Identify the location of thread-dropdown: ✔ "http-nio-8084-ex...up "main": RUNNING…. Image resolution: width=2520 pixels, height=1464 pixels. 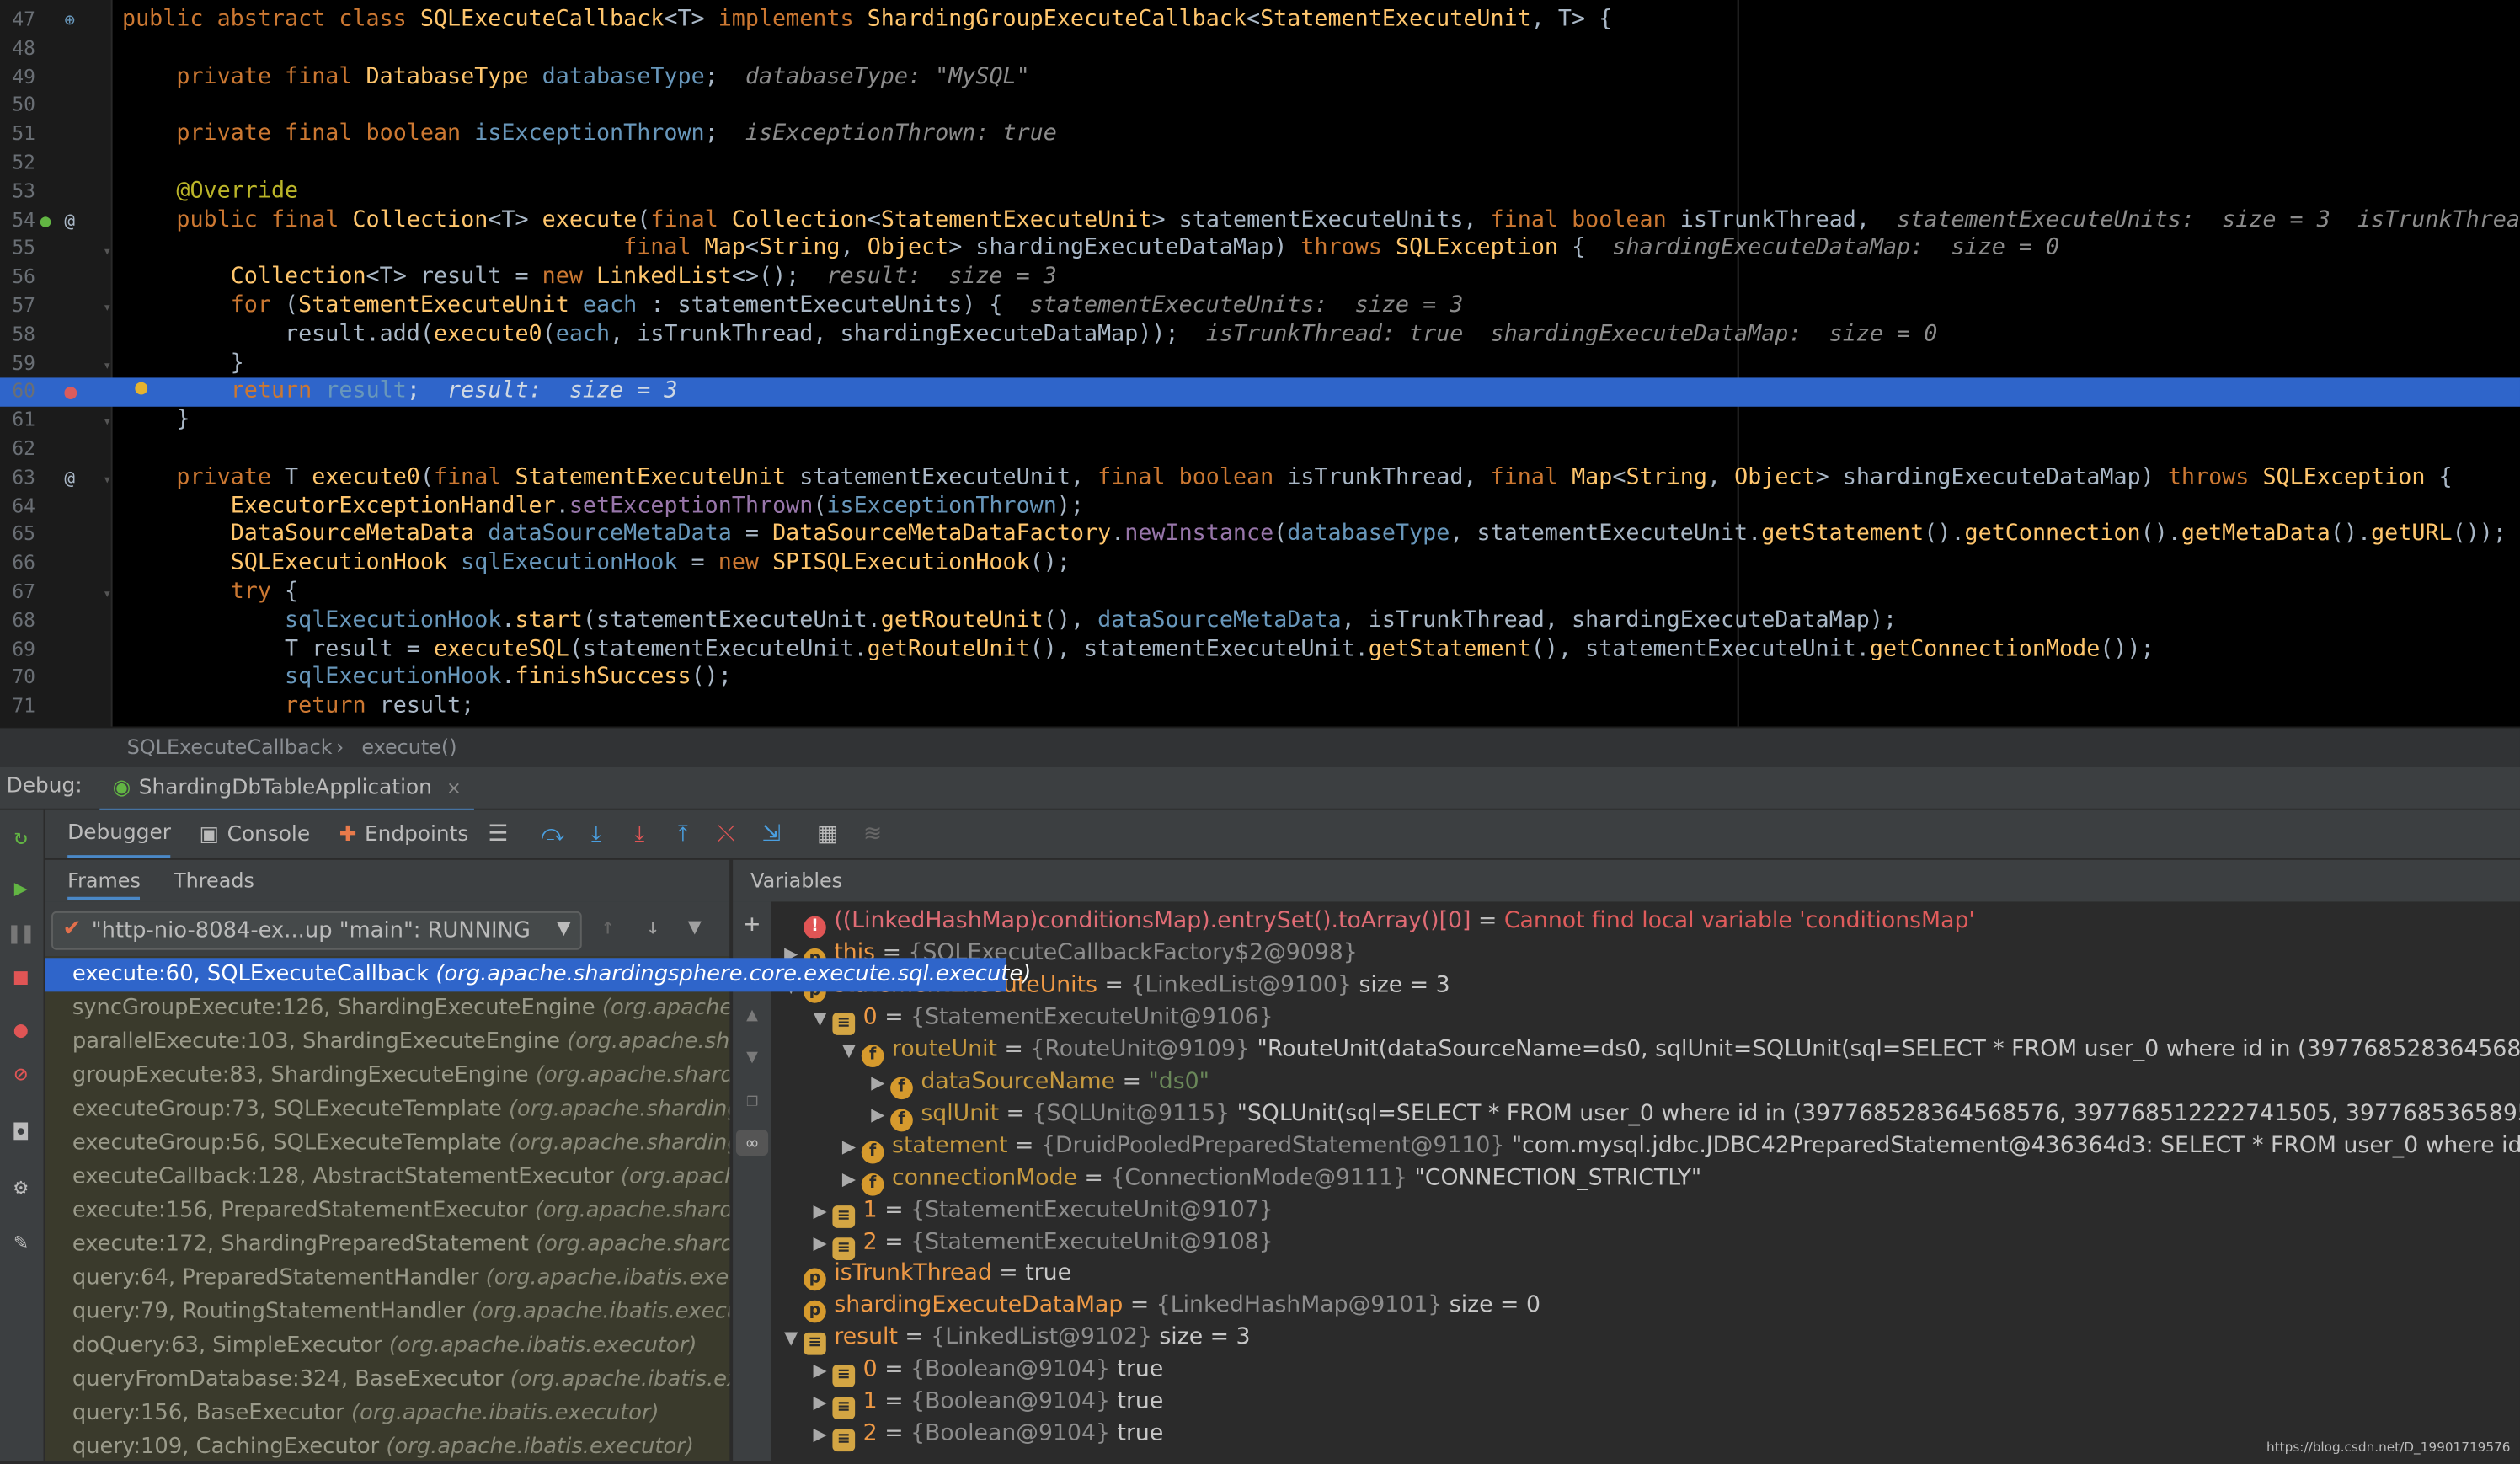
(316, 931).